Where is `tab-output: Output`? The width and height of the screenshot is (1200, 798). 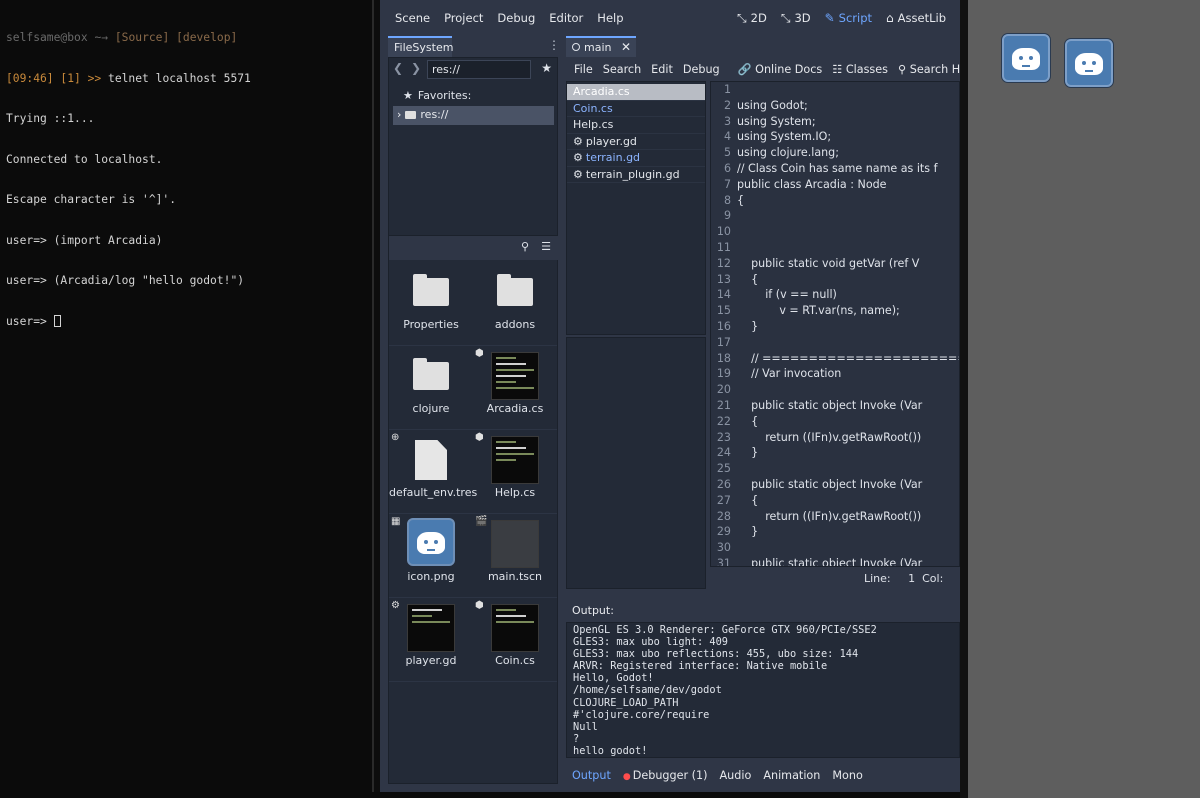
tab-output: Output is located at coordinates (591, 775).